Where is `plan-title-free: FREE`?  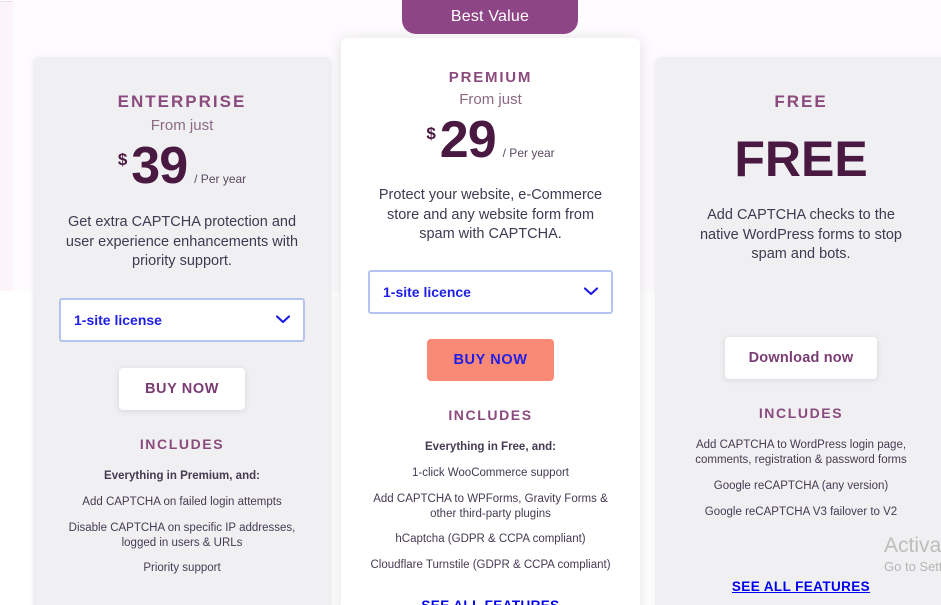
plan-title-free: FREE is located at coordinates (801, 101).